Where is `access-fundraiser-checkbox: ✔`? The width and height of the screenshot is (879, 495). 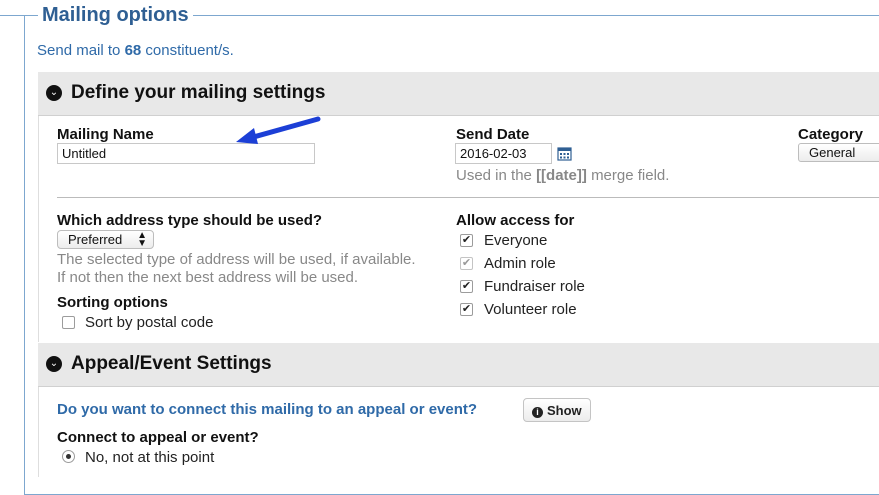 access-fundraiser-checkbox: ✔ is located at coordinates (466, 286).